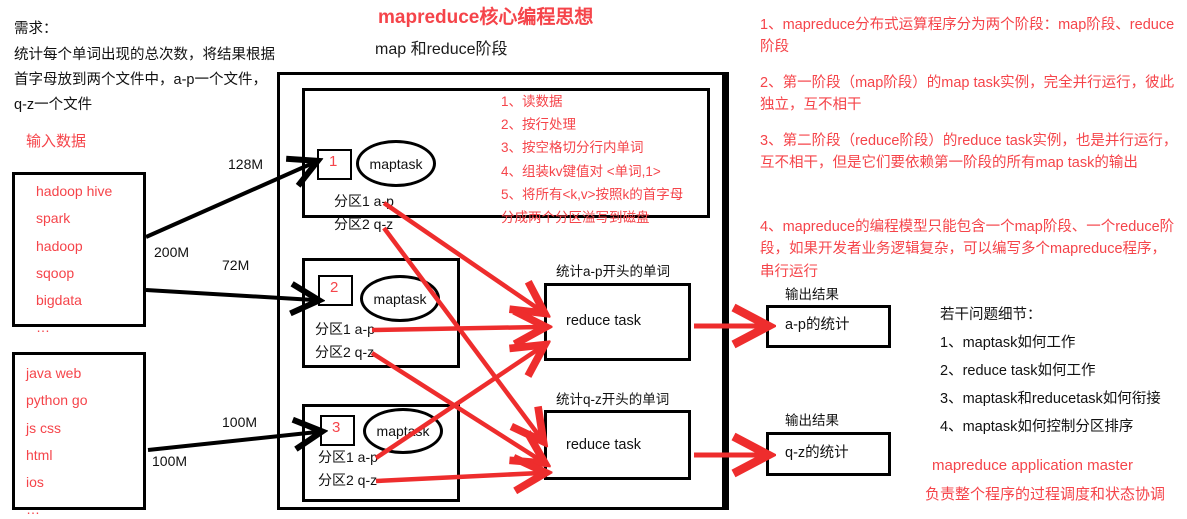 Image resolution: width=1187 pixels, height=519 pixels. I want to click on output-label-2: q-z的统计, so click(817, 453).